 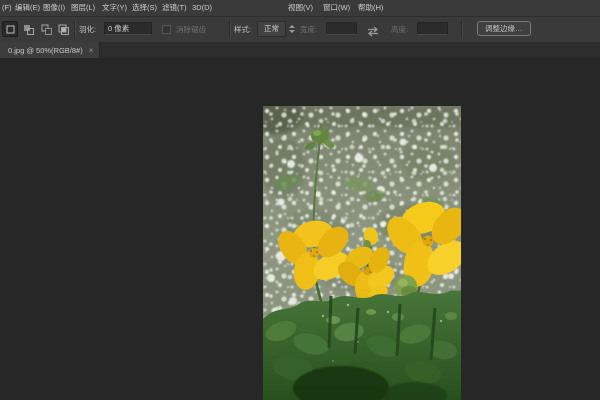 What do you see at coordinates (10, 29) in the screenshot?
I see `new-selection-icon` at bounding box center [10, 29].